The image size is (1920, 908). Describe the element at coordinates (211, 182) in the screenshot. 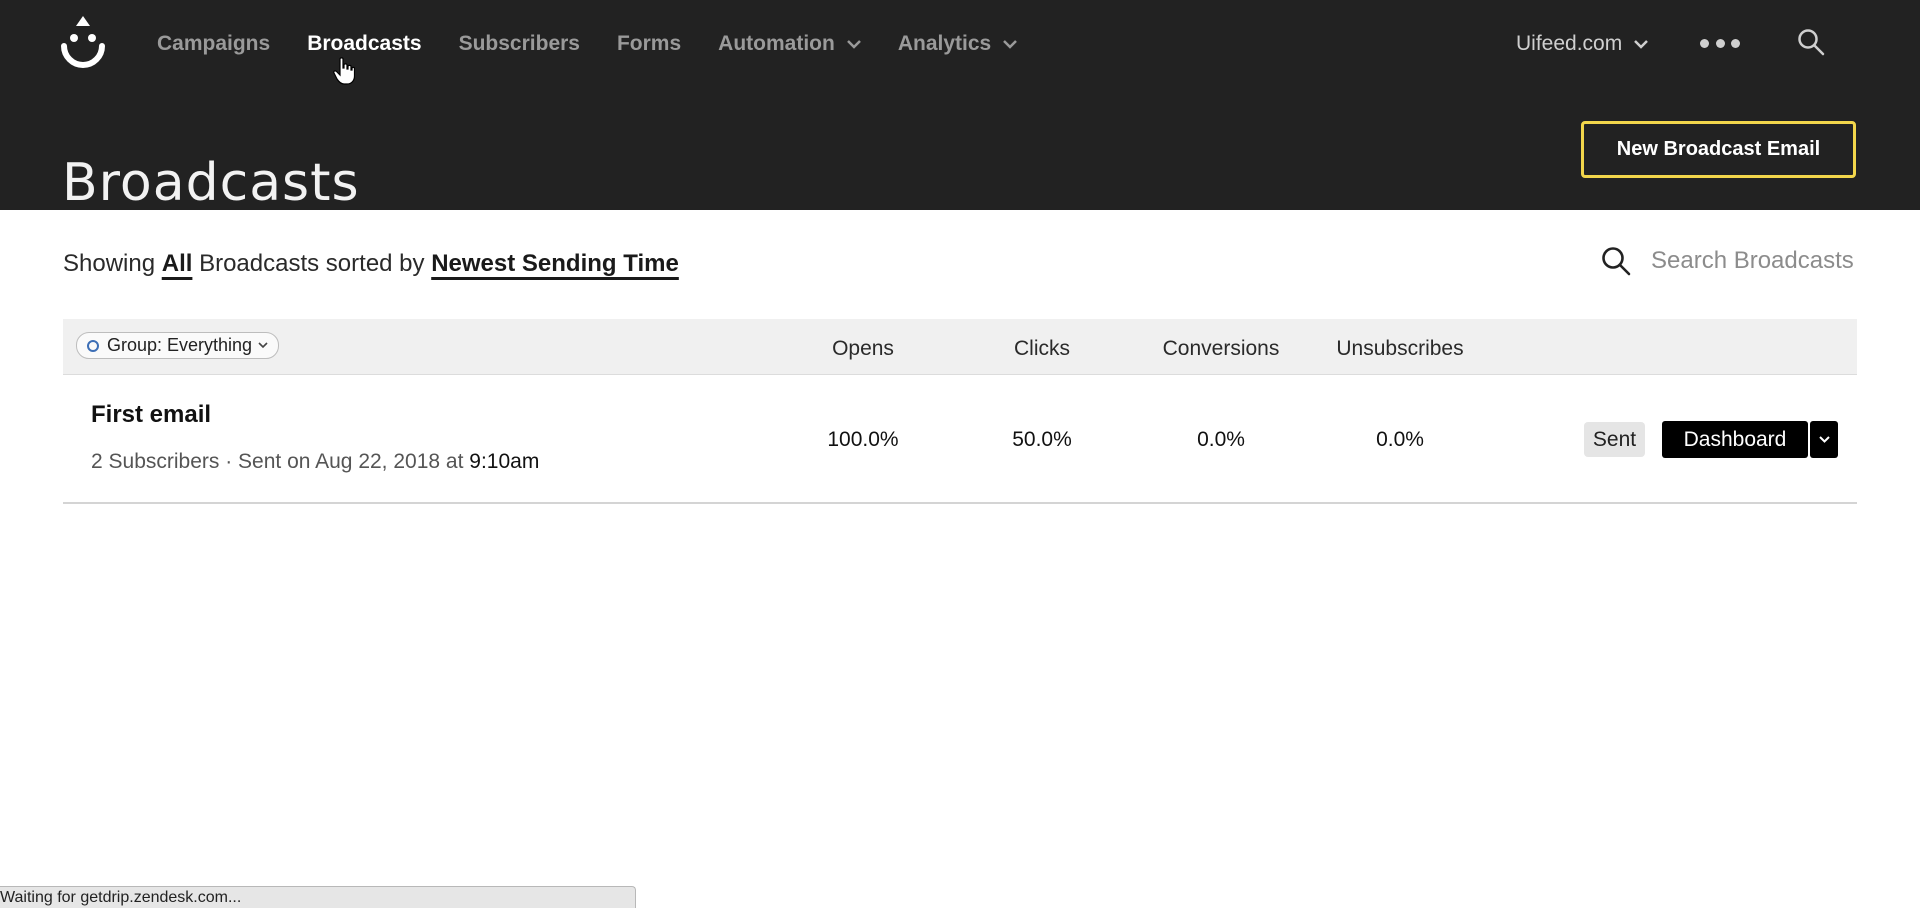

I see `page-title: Broadcasts` at that location.